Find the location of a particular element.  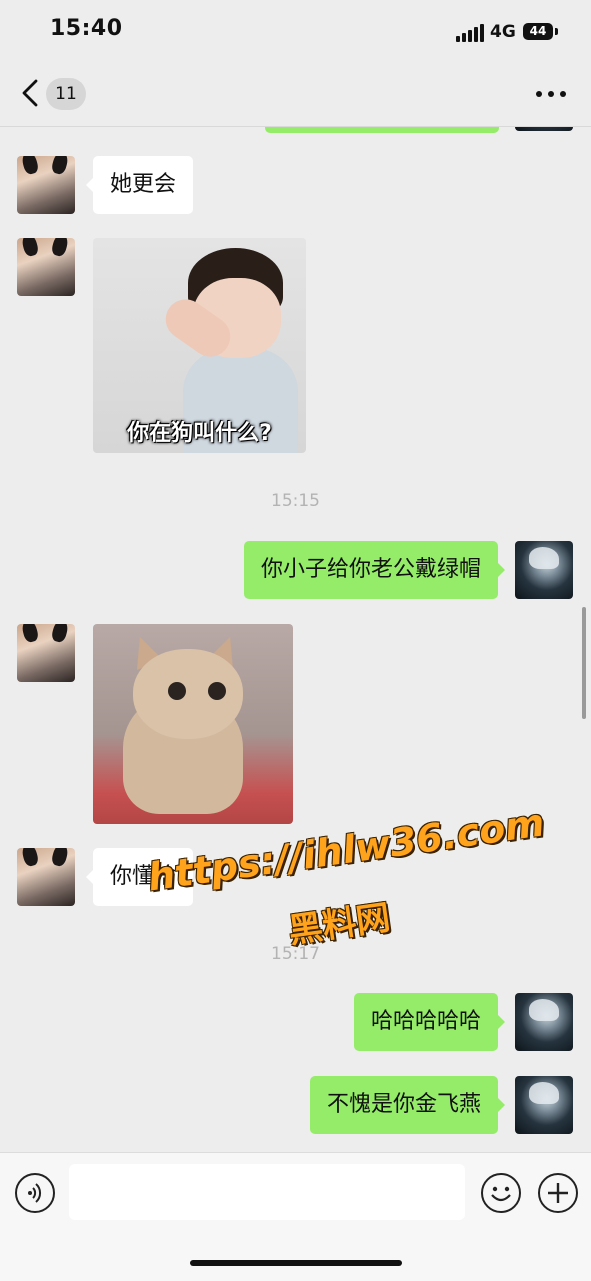

message-timestamp: 15:15 is located at coordinates (295, 501).